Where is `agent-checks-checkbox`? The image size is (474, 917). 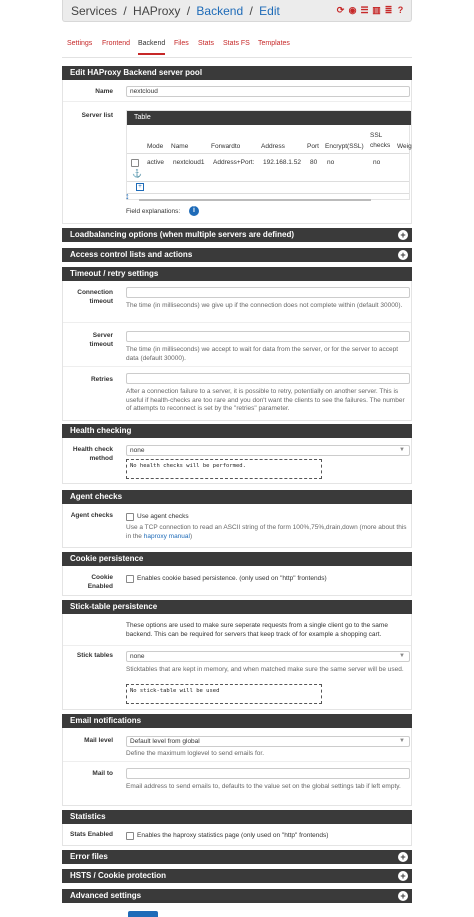 agent-checks-checkbox is located at coordinates (130, 517).